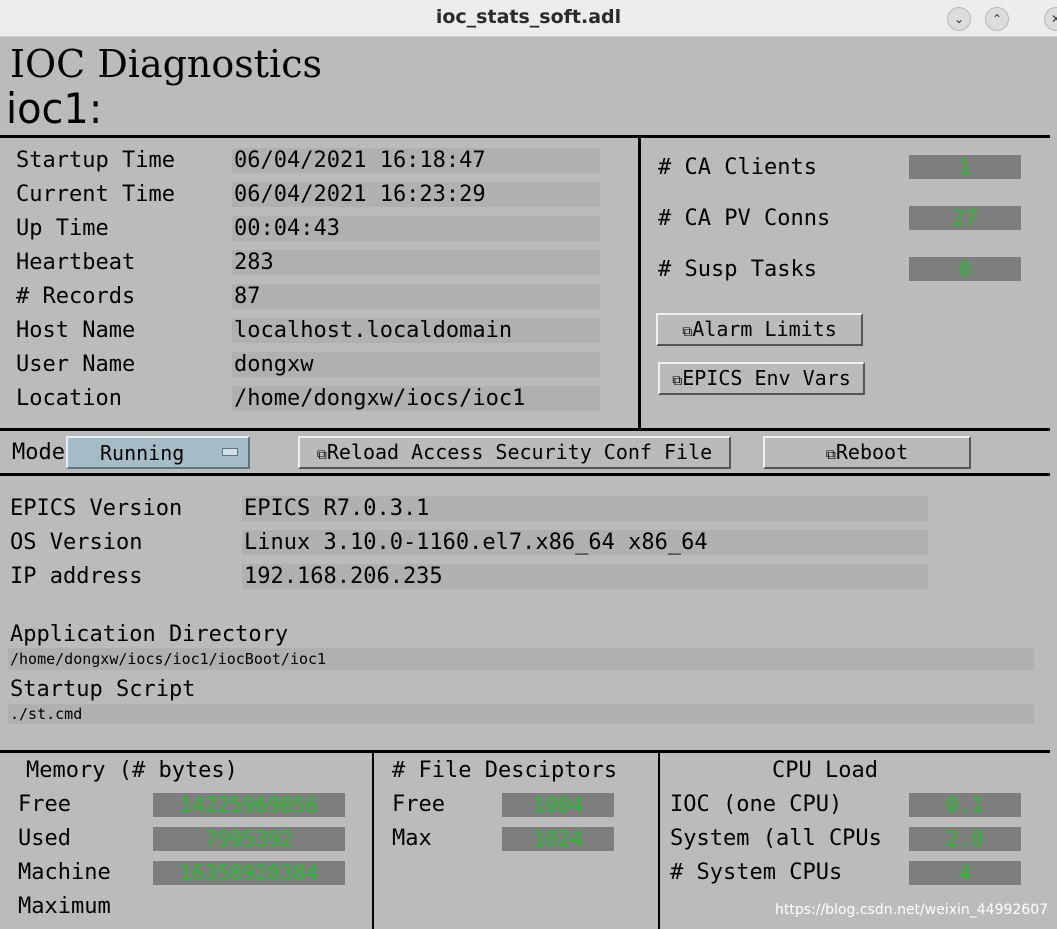 This screenshot has height=929, width=1057. Describe the element at coordinates (737, 167) in the screenshot. I see `ca-label: # CA Clients` at that location.